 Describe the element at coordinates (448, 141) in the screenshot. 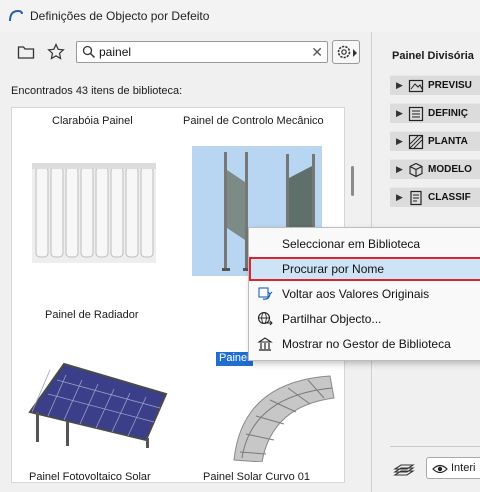

I see `section-label: PLANTA` at that location.